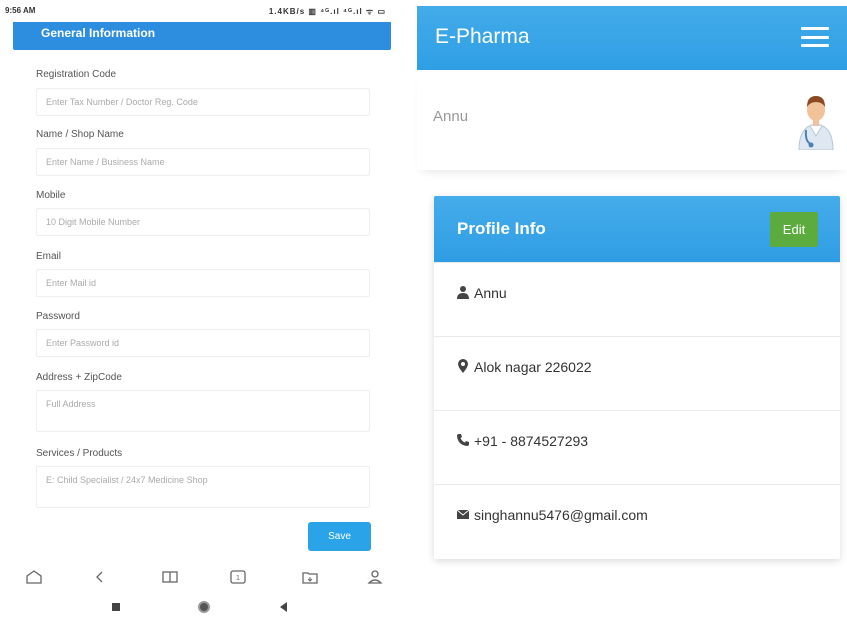 The height and width of the screenshot is (619, 847). I want to click on info-row-address: Alok nagar 226022, so click(637, 373).